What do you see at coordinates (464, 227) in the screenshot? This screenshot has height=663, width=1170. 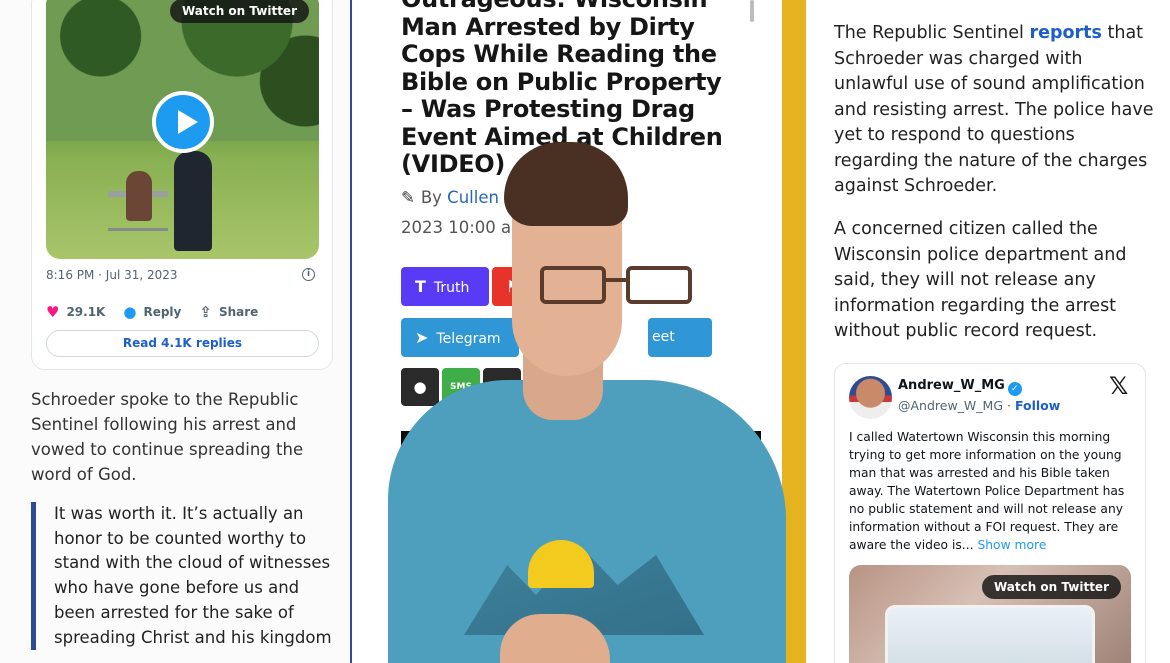 I see `publish-date: 2023 10:00 am` at bounding box center [464, 227].